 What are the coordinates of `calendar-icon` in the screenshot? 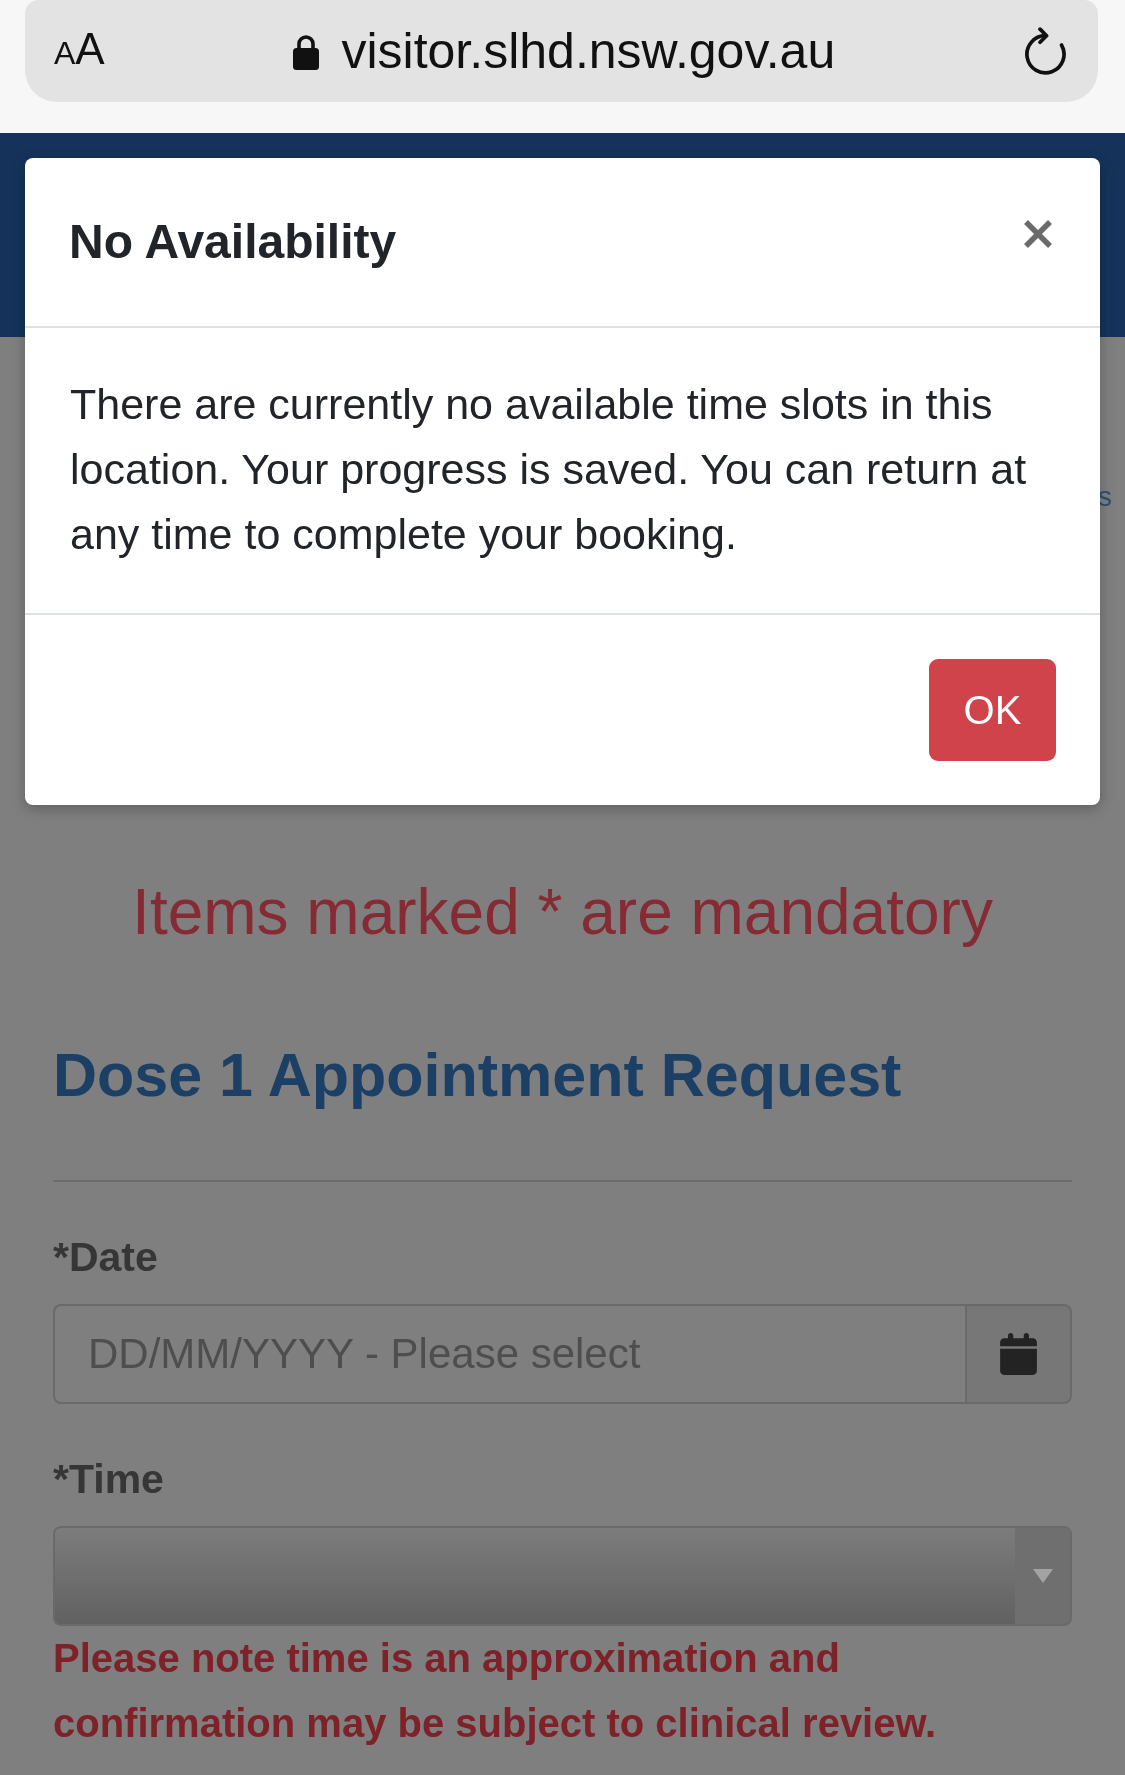 It's located at (1018, 1354).